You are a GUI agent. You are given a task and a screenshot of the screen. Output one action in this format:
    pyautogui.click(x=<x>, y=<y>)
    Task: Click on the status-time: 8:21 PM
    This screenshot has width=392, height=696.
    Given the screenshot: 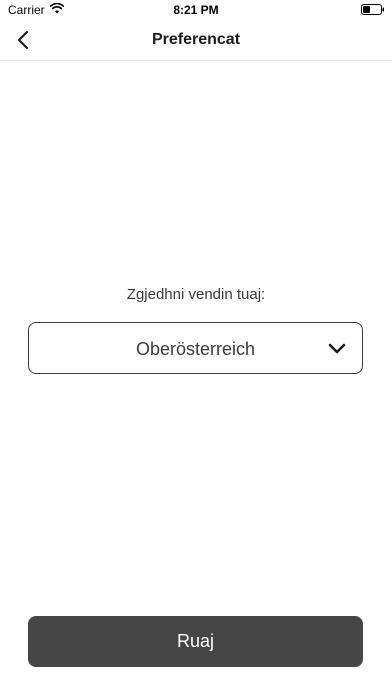 What is the action you would take?
    pyautogui.click(x=196, y=10)
    